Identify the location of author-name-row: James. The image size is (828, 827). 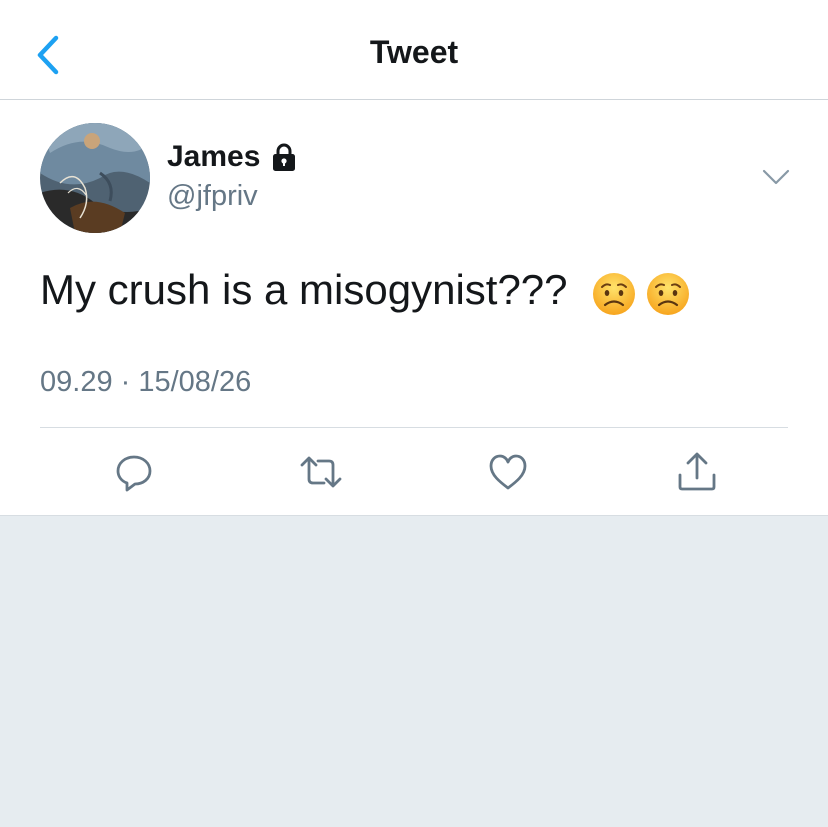
(233, 157).